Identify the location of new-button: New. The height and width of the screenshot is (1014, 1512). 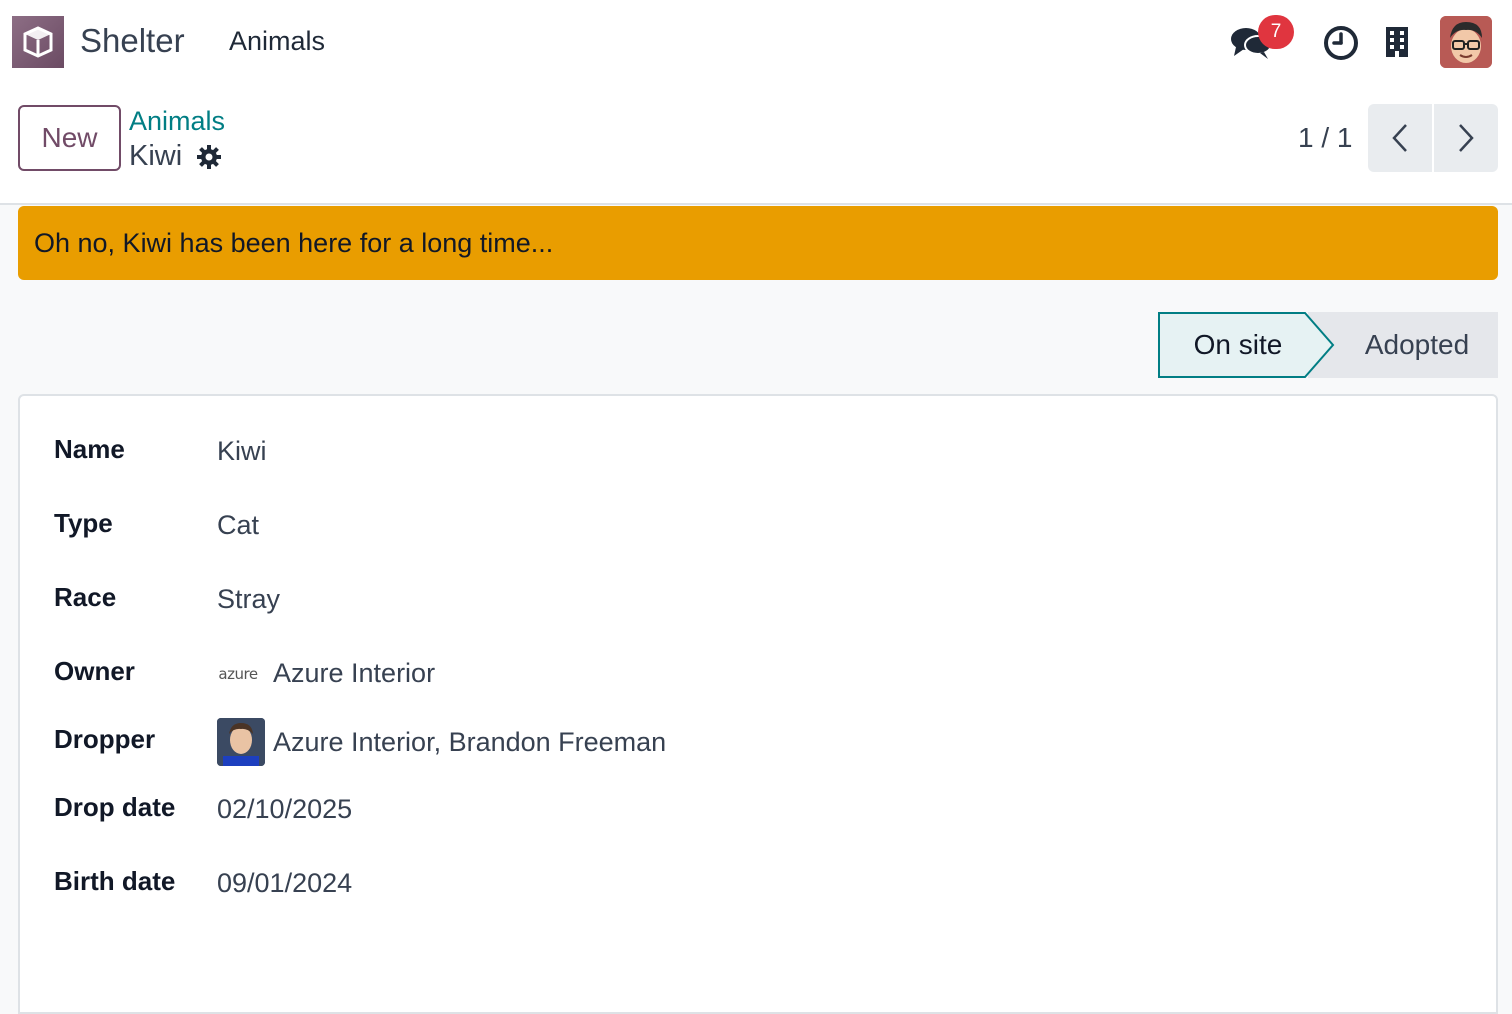
(69, 138).